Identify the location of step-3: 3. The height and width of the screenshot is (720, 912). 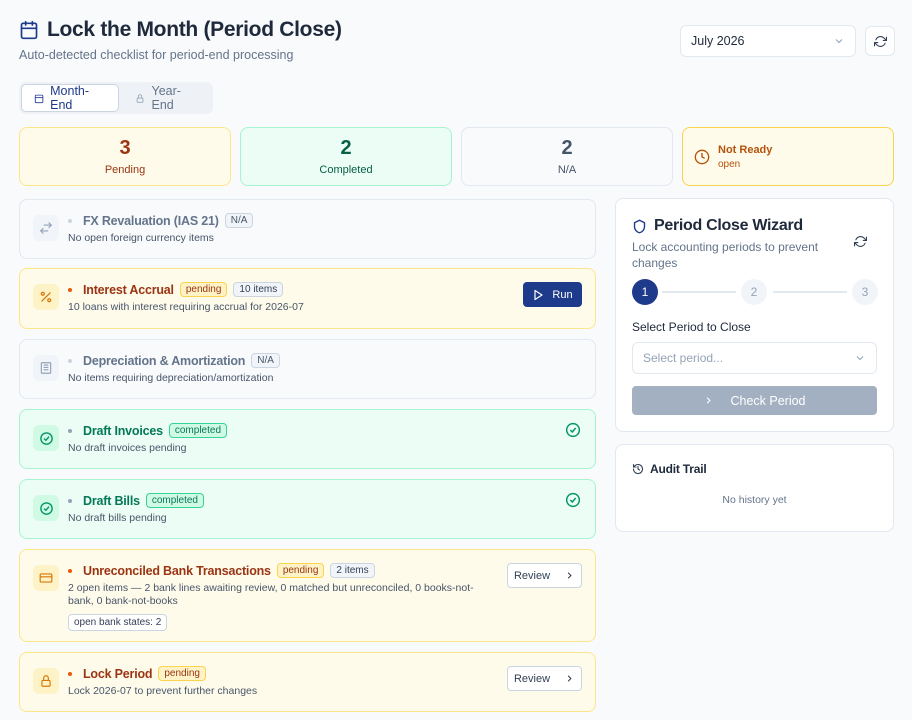
(865, 292).